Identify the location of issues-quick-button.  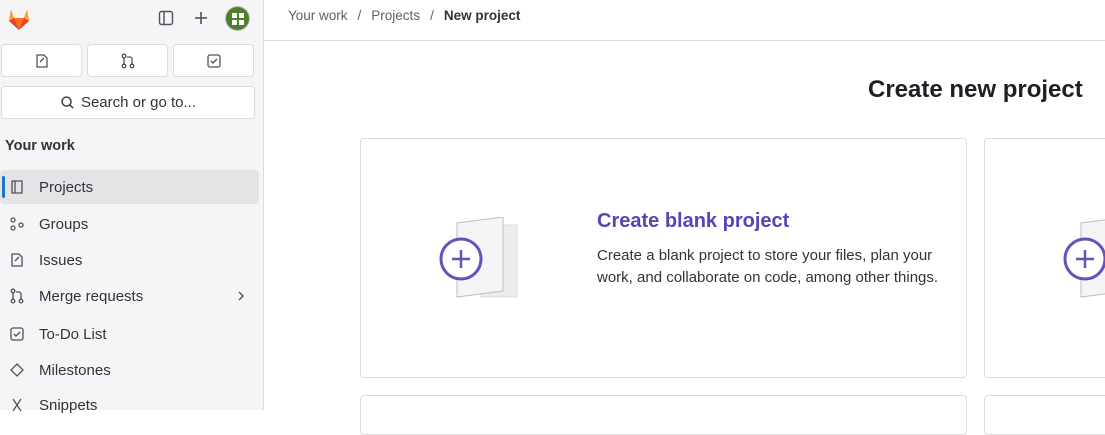
(41, 60).